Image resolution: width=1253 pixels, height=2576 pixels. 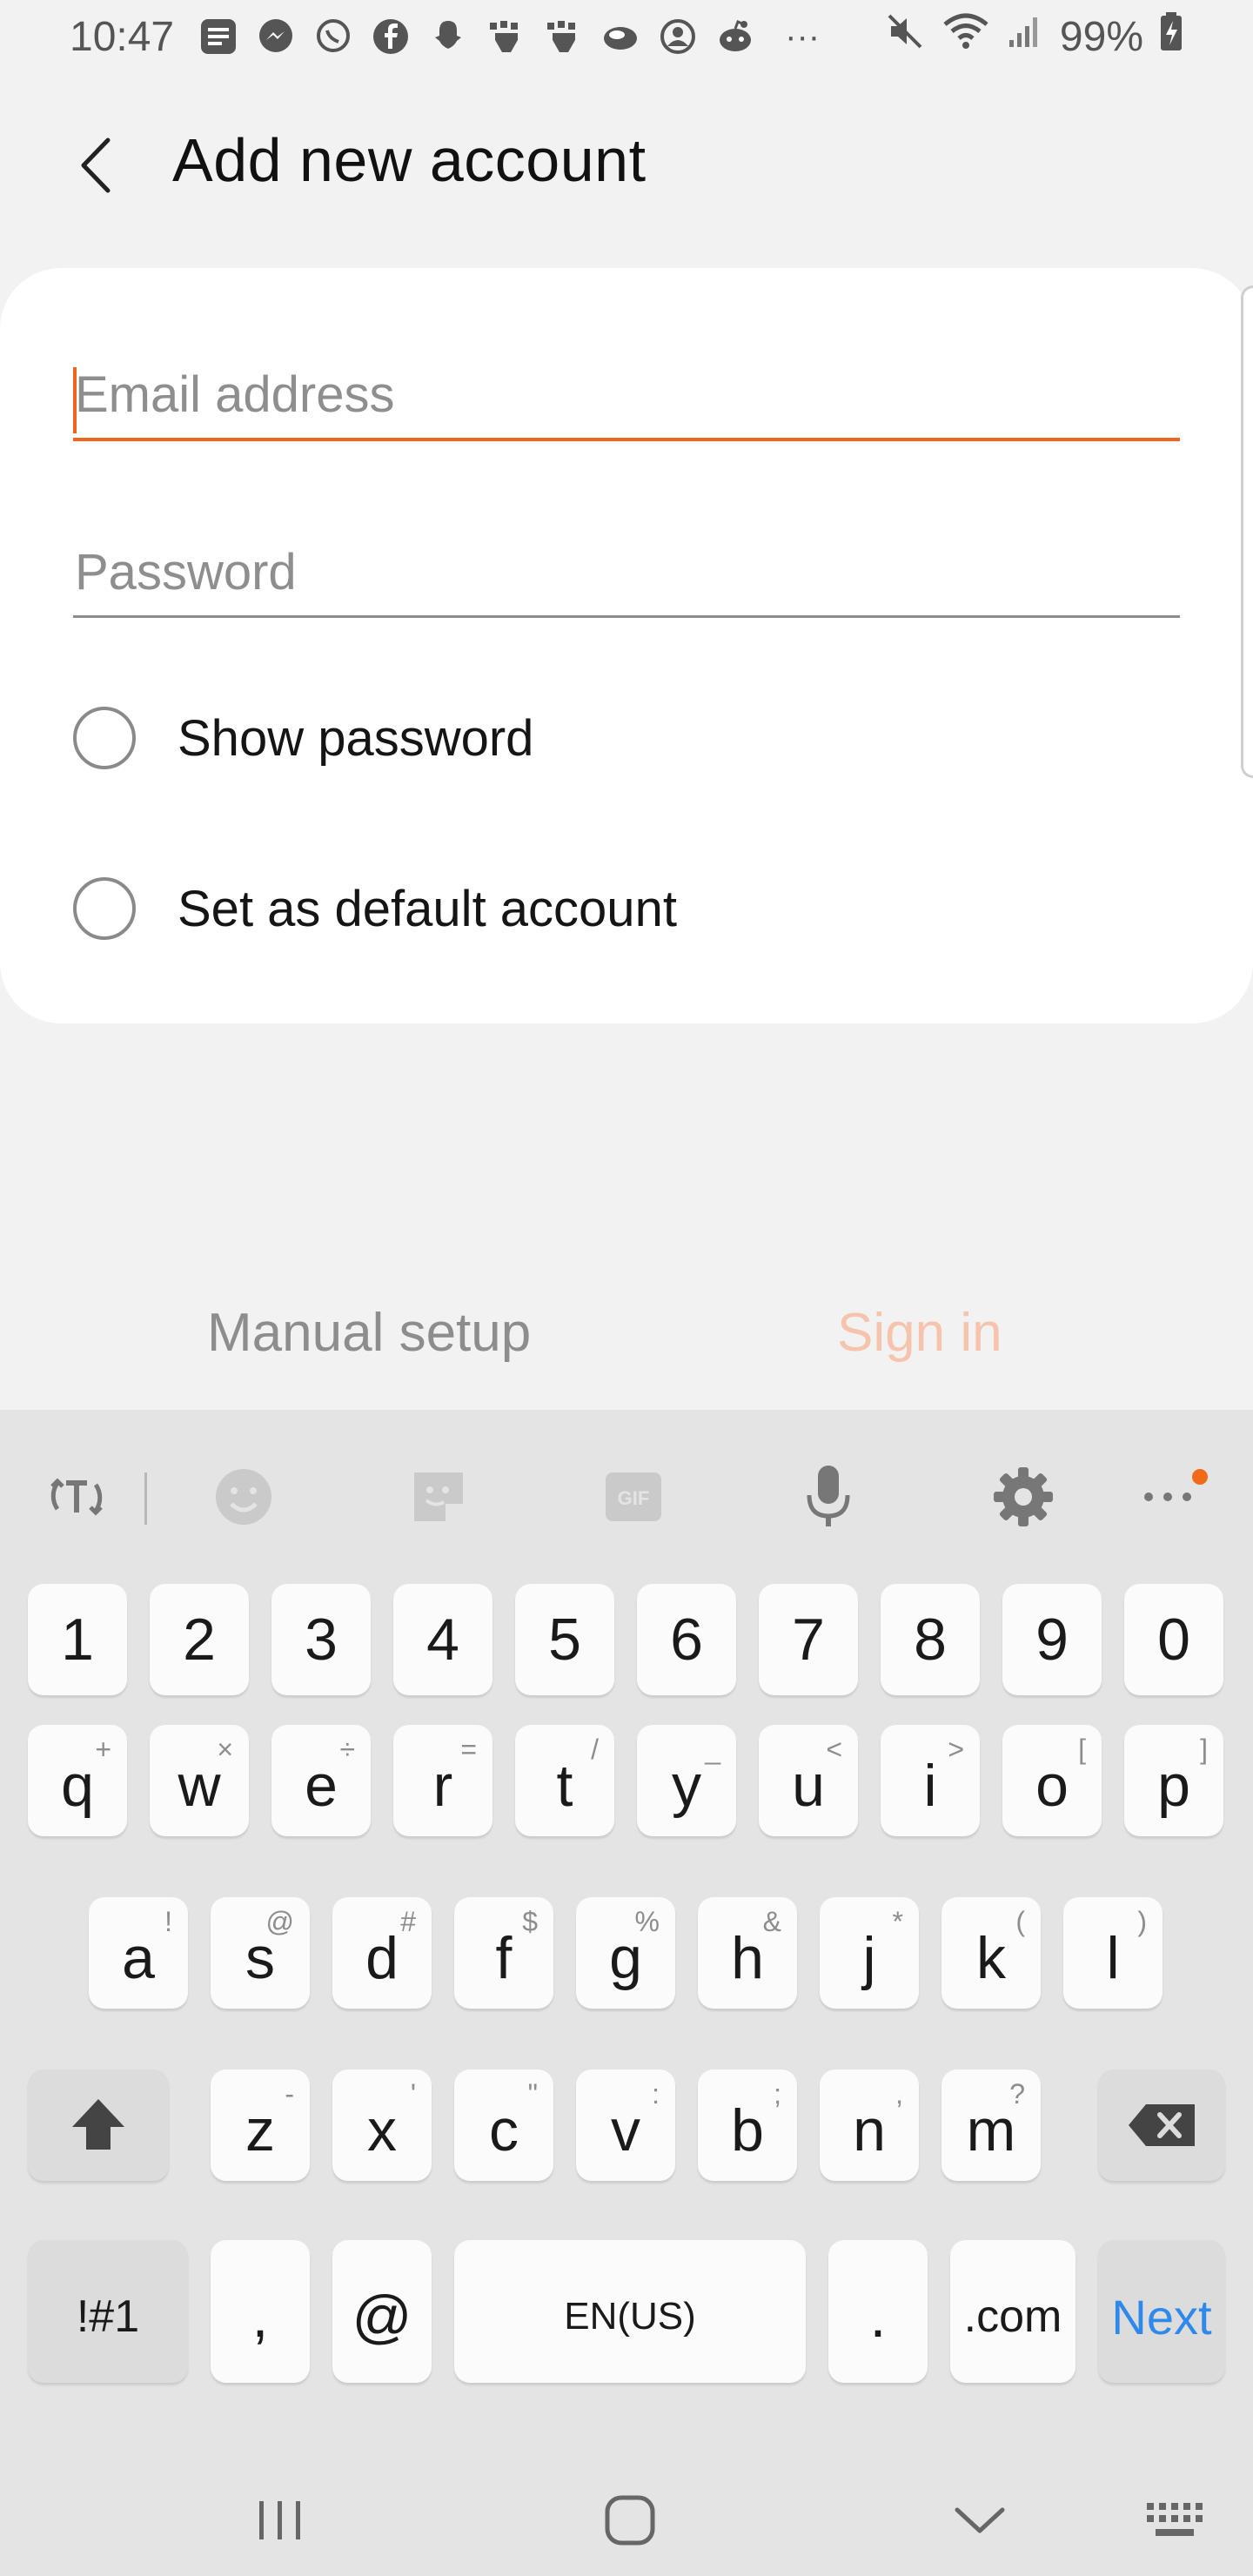 I want to click on key-1: 1, so click(x=77, y=1639).